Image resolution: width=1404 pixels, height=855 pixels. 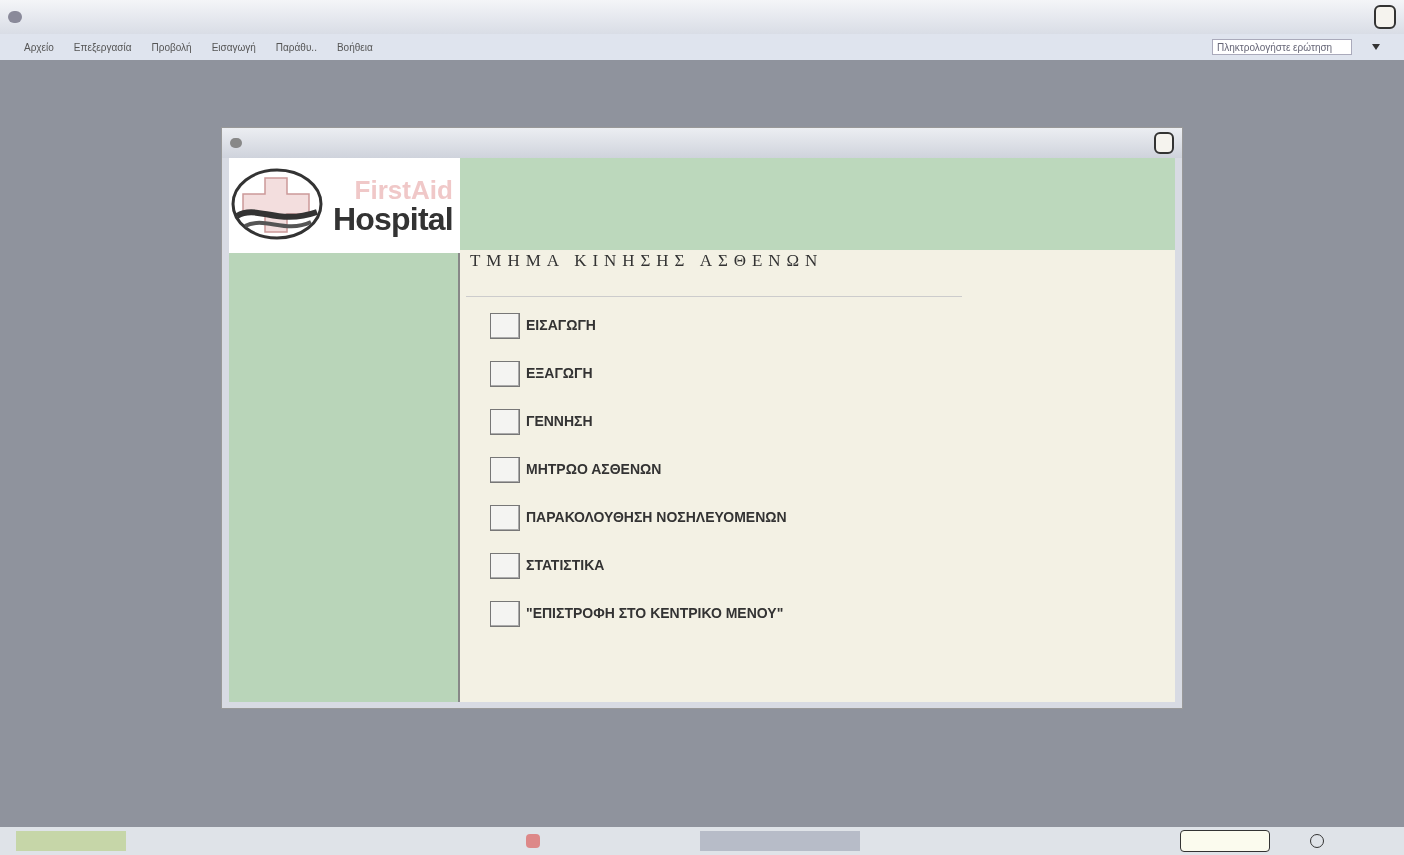 I want to click on menu-item: Επεξεργασία, so click(x=102, y=47).